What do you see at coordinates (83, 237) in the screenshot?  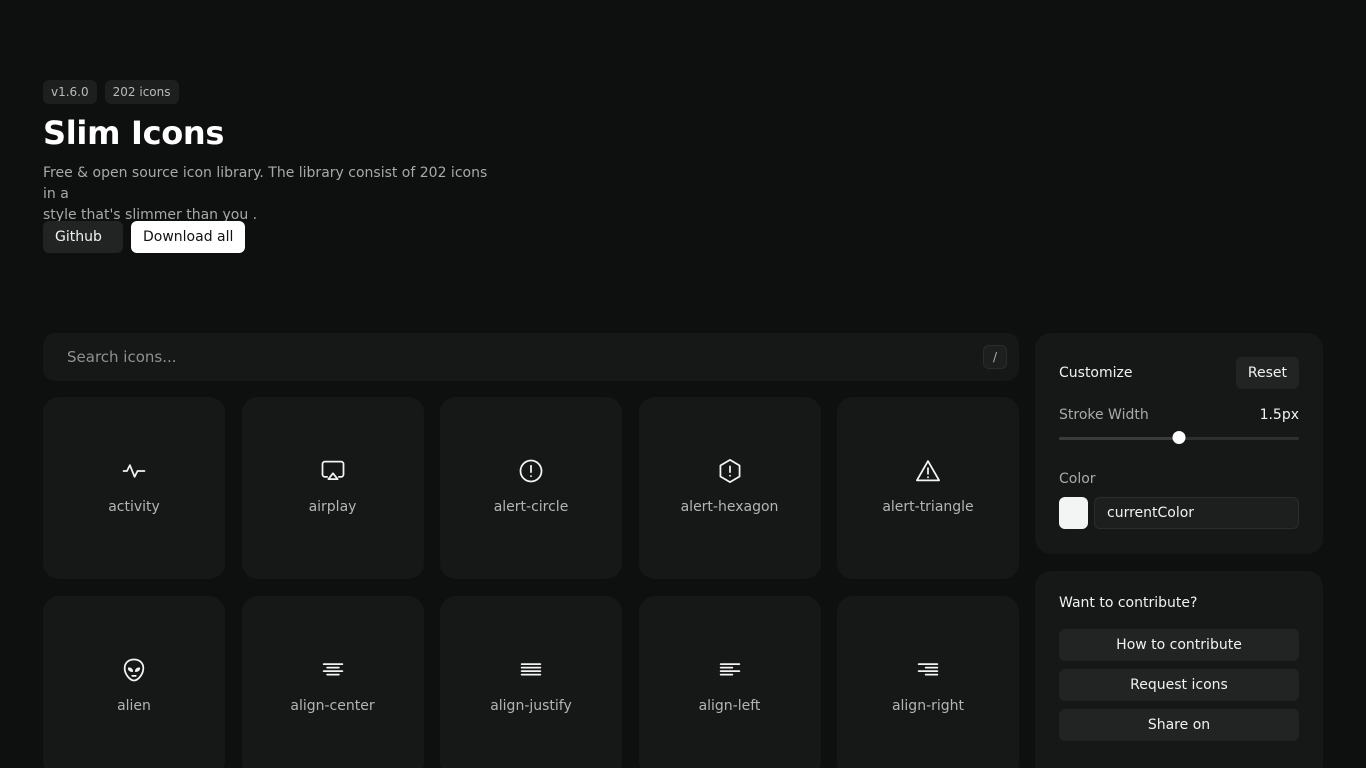 I see `github-button: Github` at bounding box center [83, 237].